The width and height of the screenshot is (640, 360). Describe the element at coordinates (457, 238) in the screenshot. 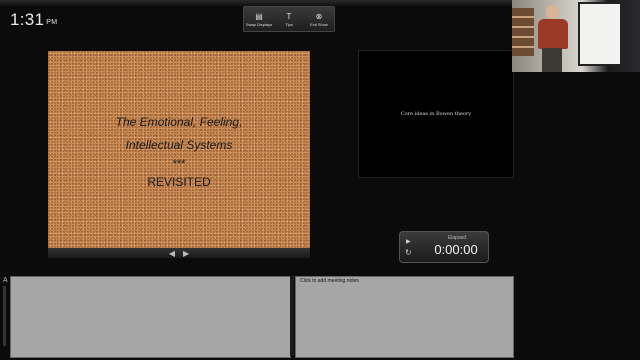

I see `timer-label: Elapsed` at that location.